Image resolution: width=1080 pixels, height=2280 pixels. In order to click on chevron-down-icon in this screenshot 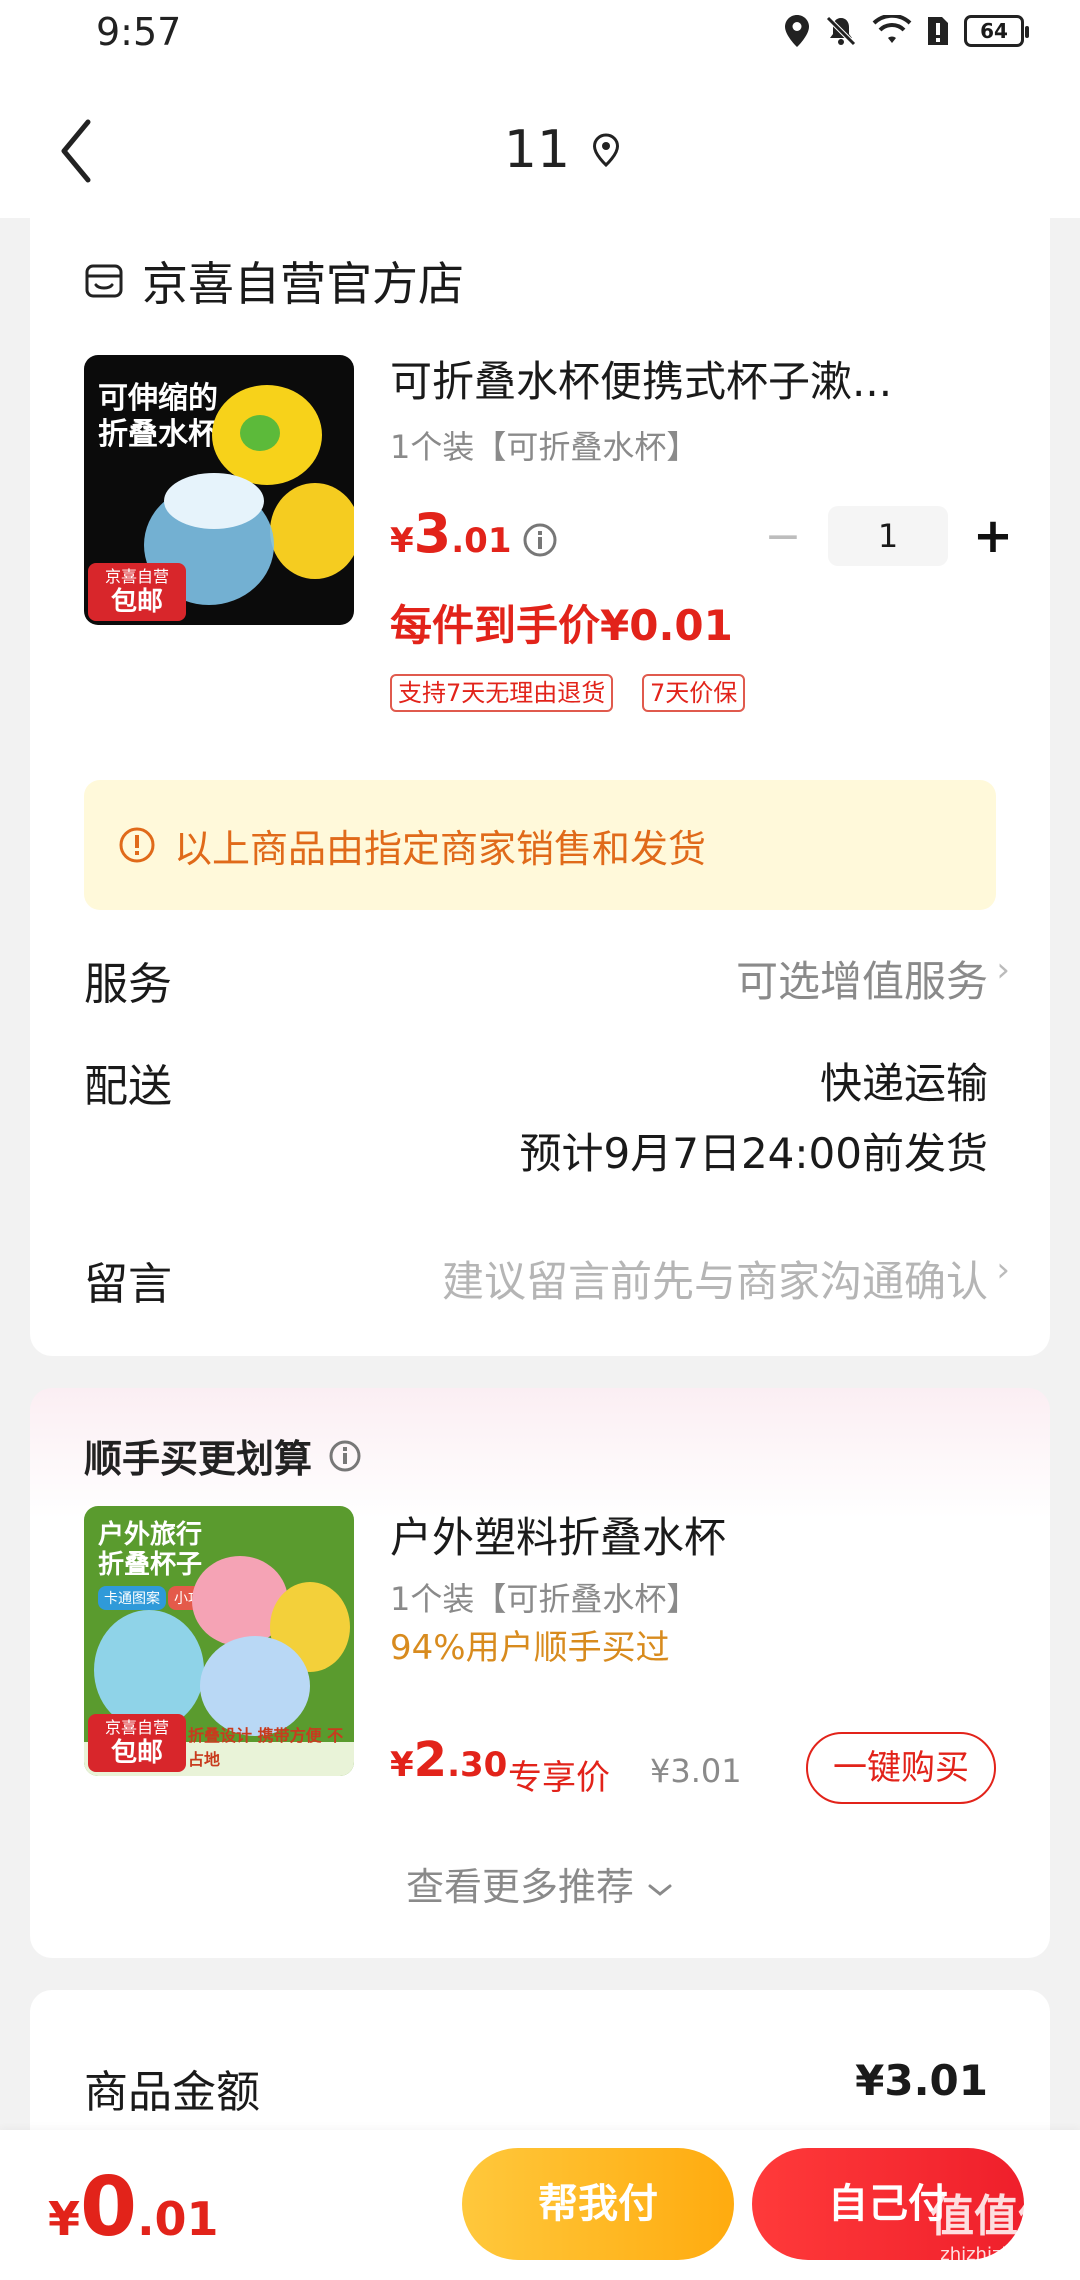, I will do `click(660, 1890)`.